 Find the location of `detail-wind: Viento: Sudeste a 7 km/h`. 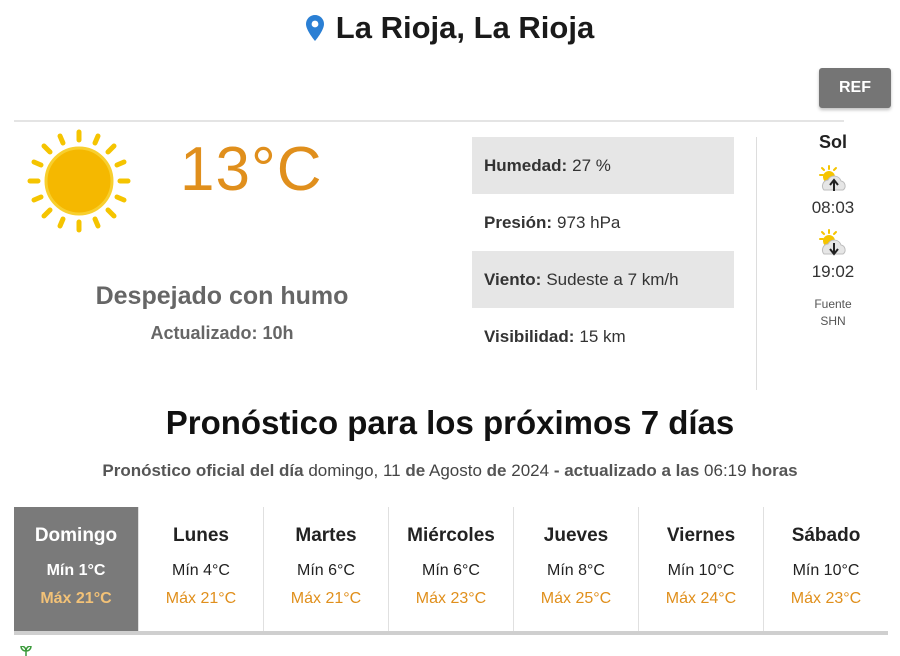

detail-wind: Viento: Sudeste a 7 km/h is located at coordinates (603, 279).